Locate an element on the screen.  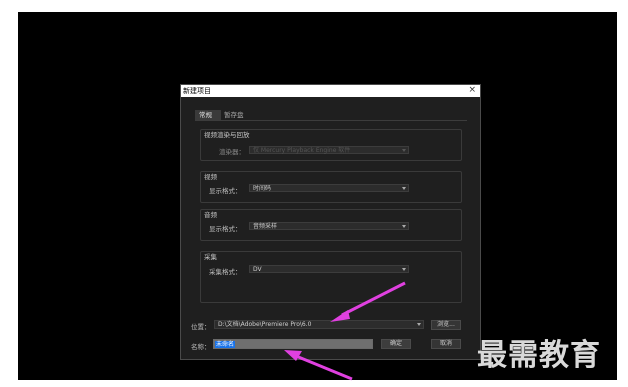
annotation-layer is located at coordinates (345, 331).